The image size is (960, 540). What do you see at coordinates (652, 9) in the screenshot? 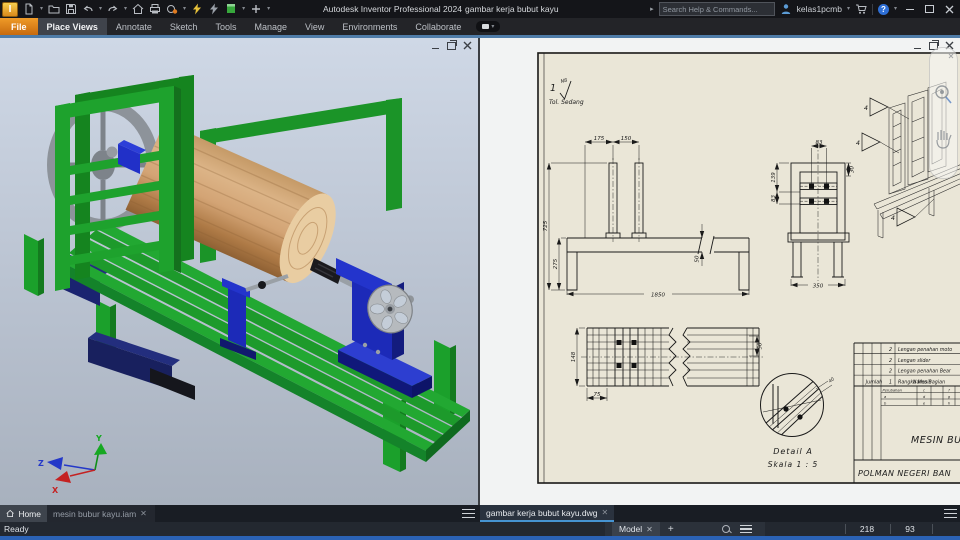
I see `collapse-search-icon: ▸` at bounding box center [652, 9].